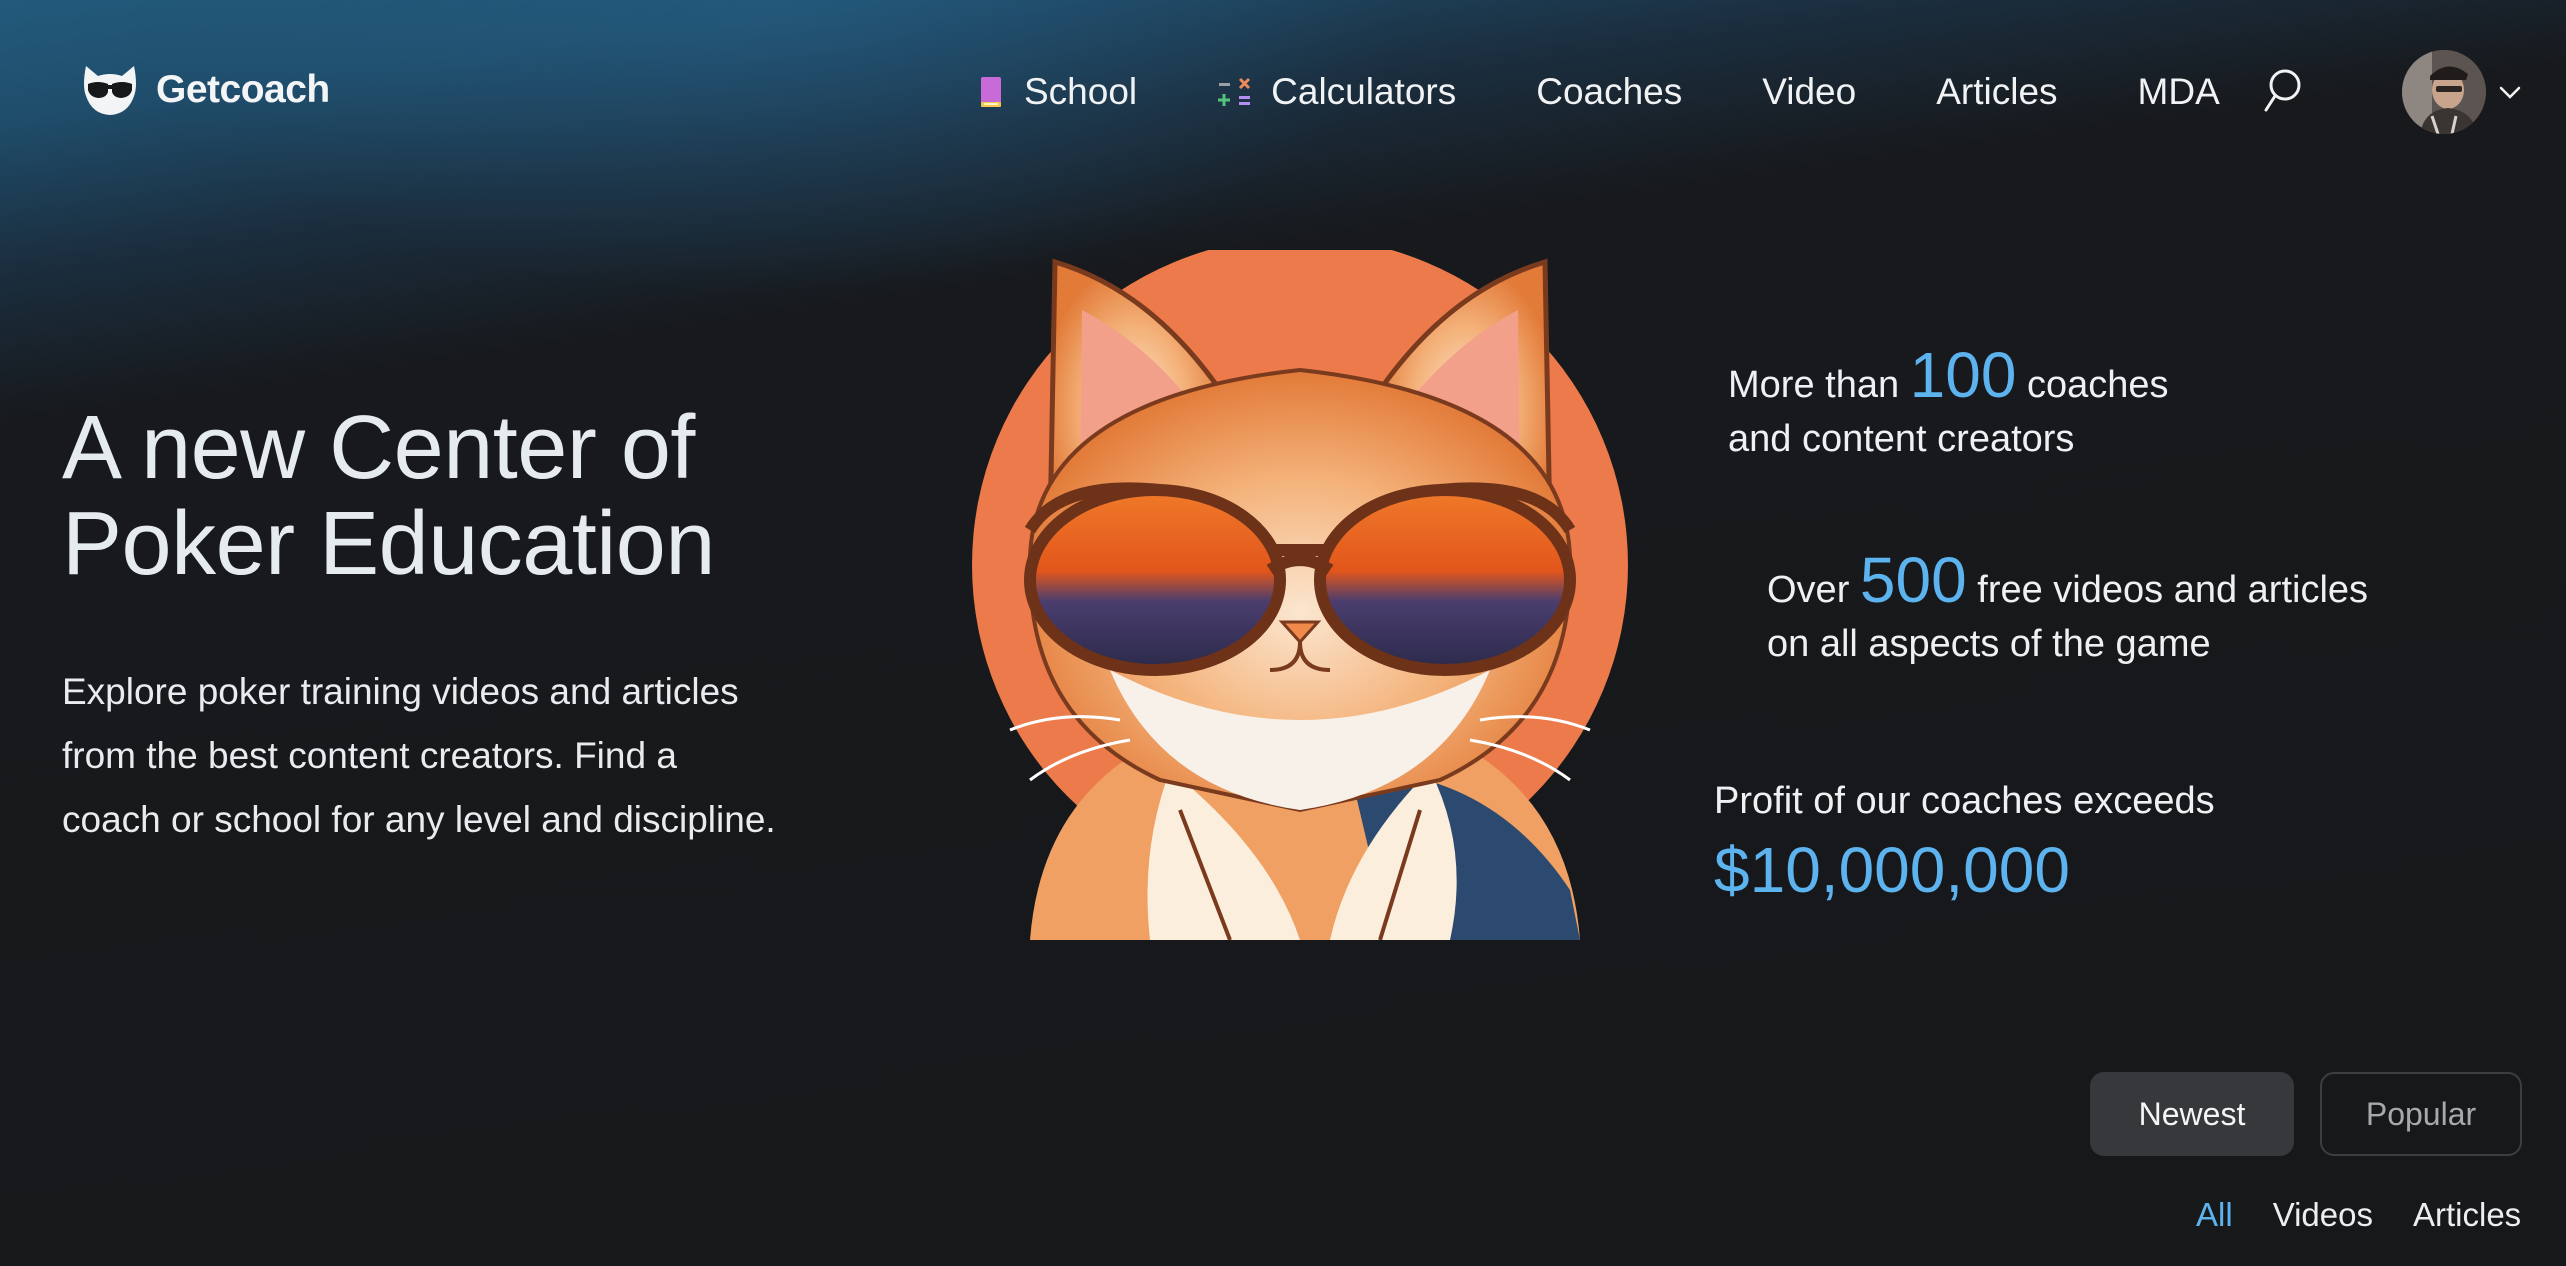 Image resolution: width=2566 pixels, height=1266 pixels. I want to click on nav-label-mda: MDA, so click(2178, 91).